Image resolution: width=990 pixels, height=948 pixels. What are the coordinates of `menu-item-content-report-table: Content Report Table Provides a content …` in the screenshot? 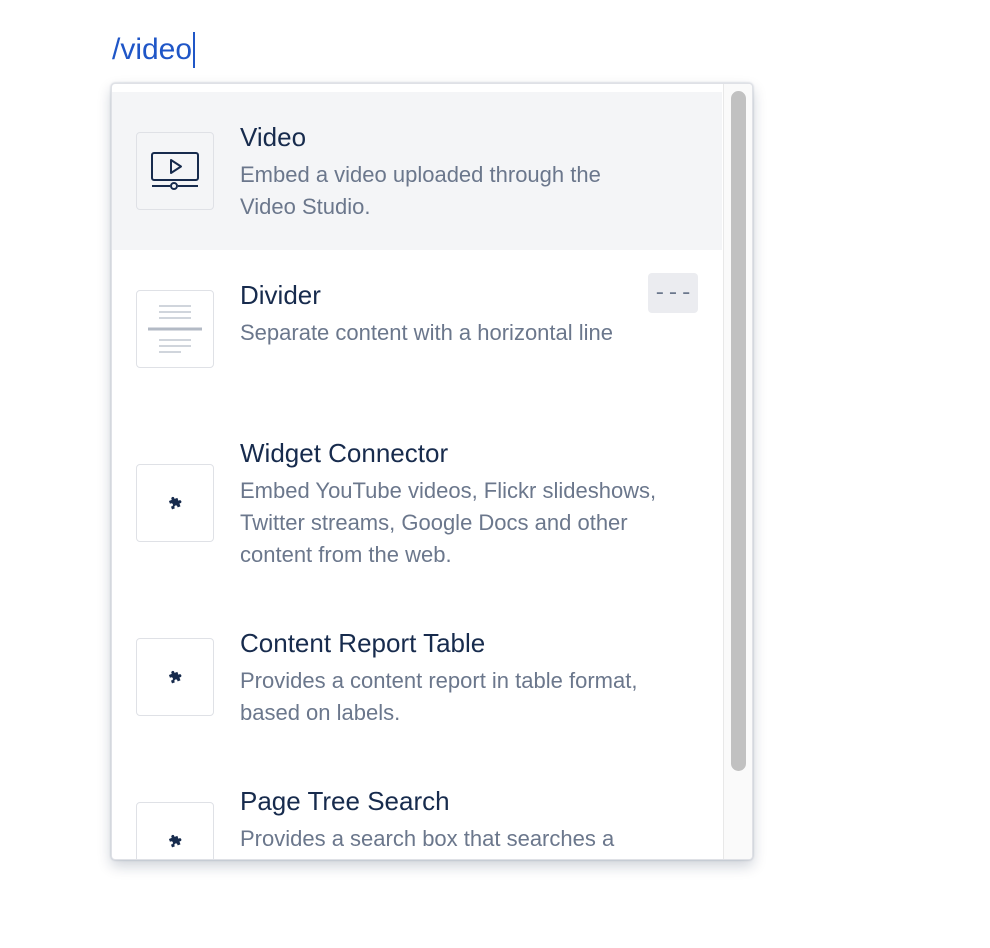 It's located at (417, 677).